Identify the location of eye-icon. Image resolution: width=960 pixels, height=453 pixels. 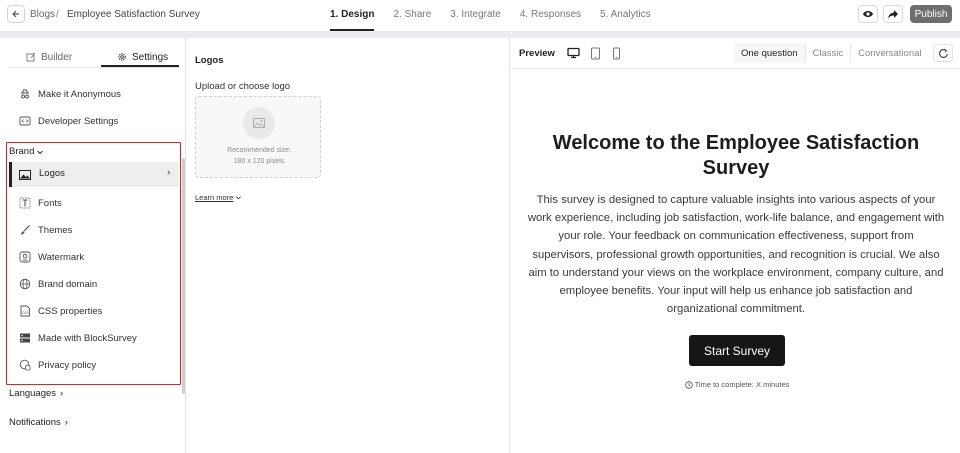
(868, 14).